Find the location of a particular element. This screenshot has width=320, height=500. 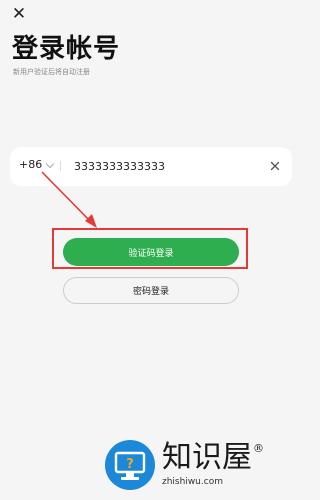

close-icon: ✕ is located at coordinates (19, 13).